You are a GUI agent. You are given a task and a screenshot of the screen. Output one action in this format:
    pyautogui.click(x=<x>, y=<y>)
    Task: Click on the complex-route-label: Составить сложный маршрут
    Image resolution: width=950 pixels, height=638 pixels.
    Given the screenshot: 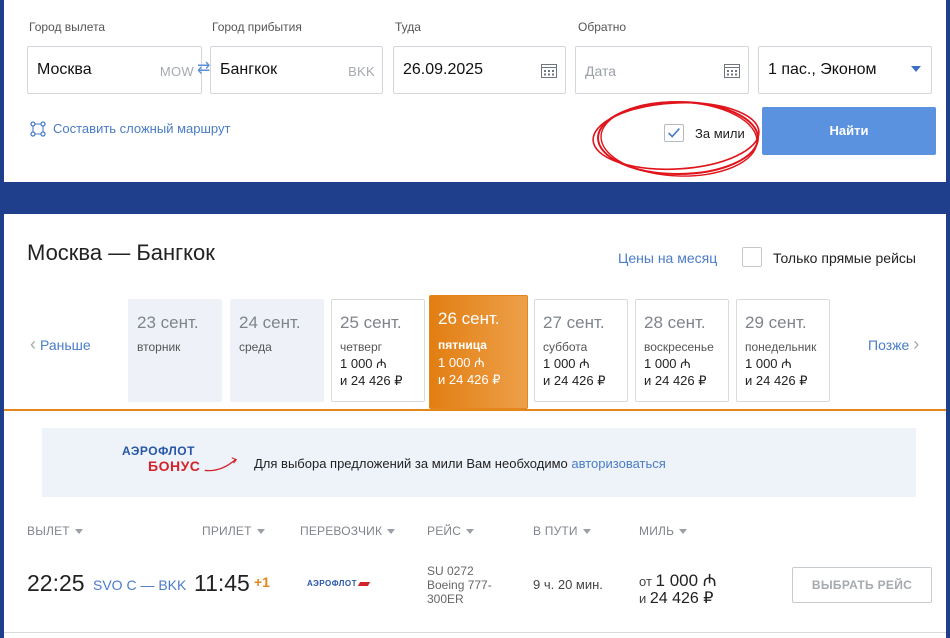 What is the action you would take?
    pyautogui.click(x=142, y=128)
    